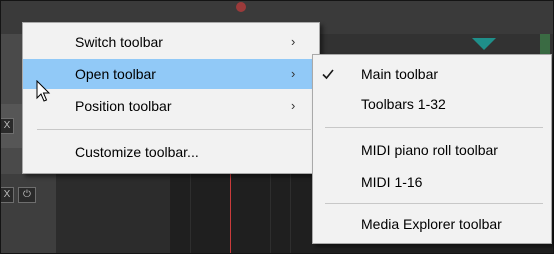  I want to click on menu-item-label: MIDI piano roll toolbar, so click(429, 150).